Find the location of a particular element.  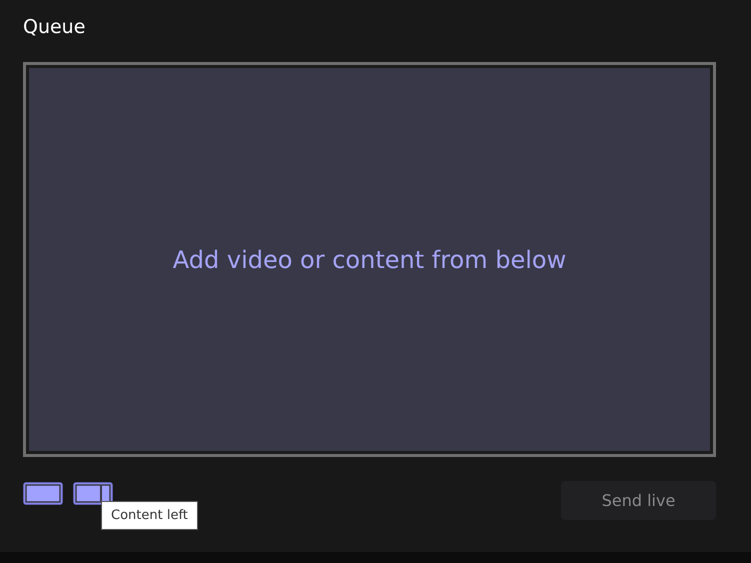

split-layout-icon is located at coordinates (93, 493).